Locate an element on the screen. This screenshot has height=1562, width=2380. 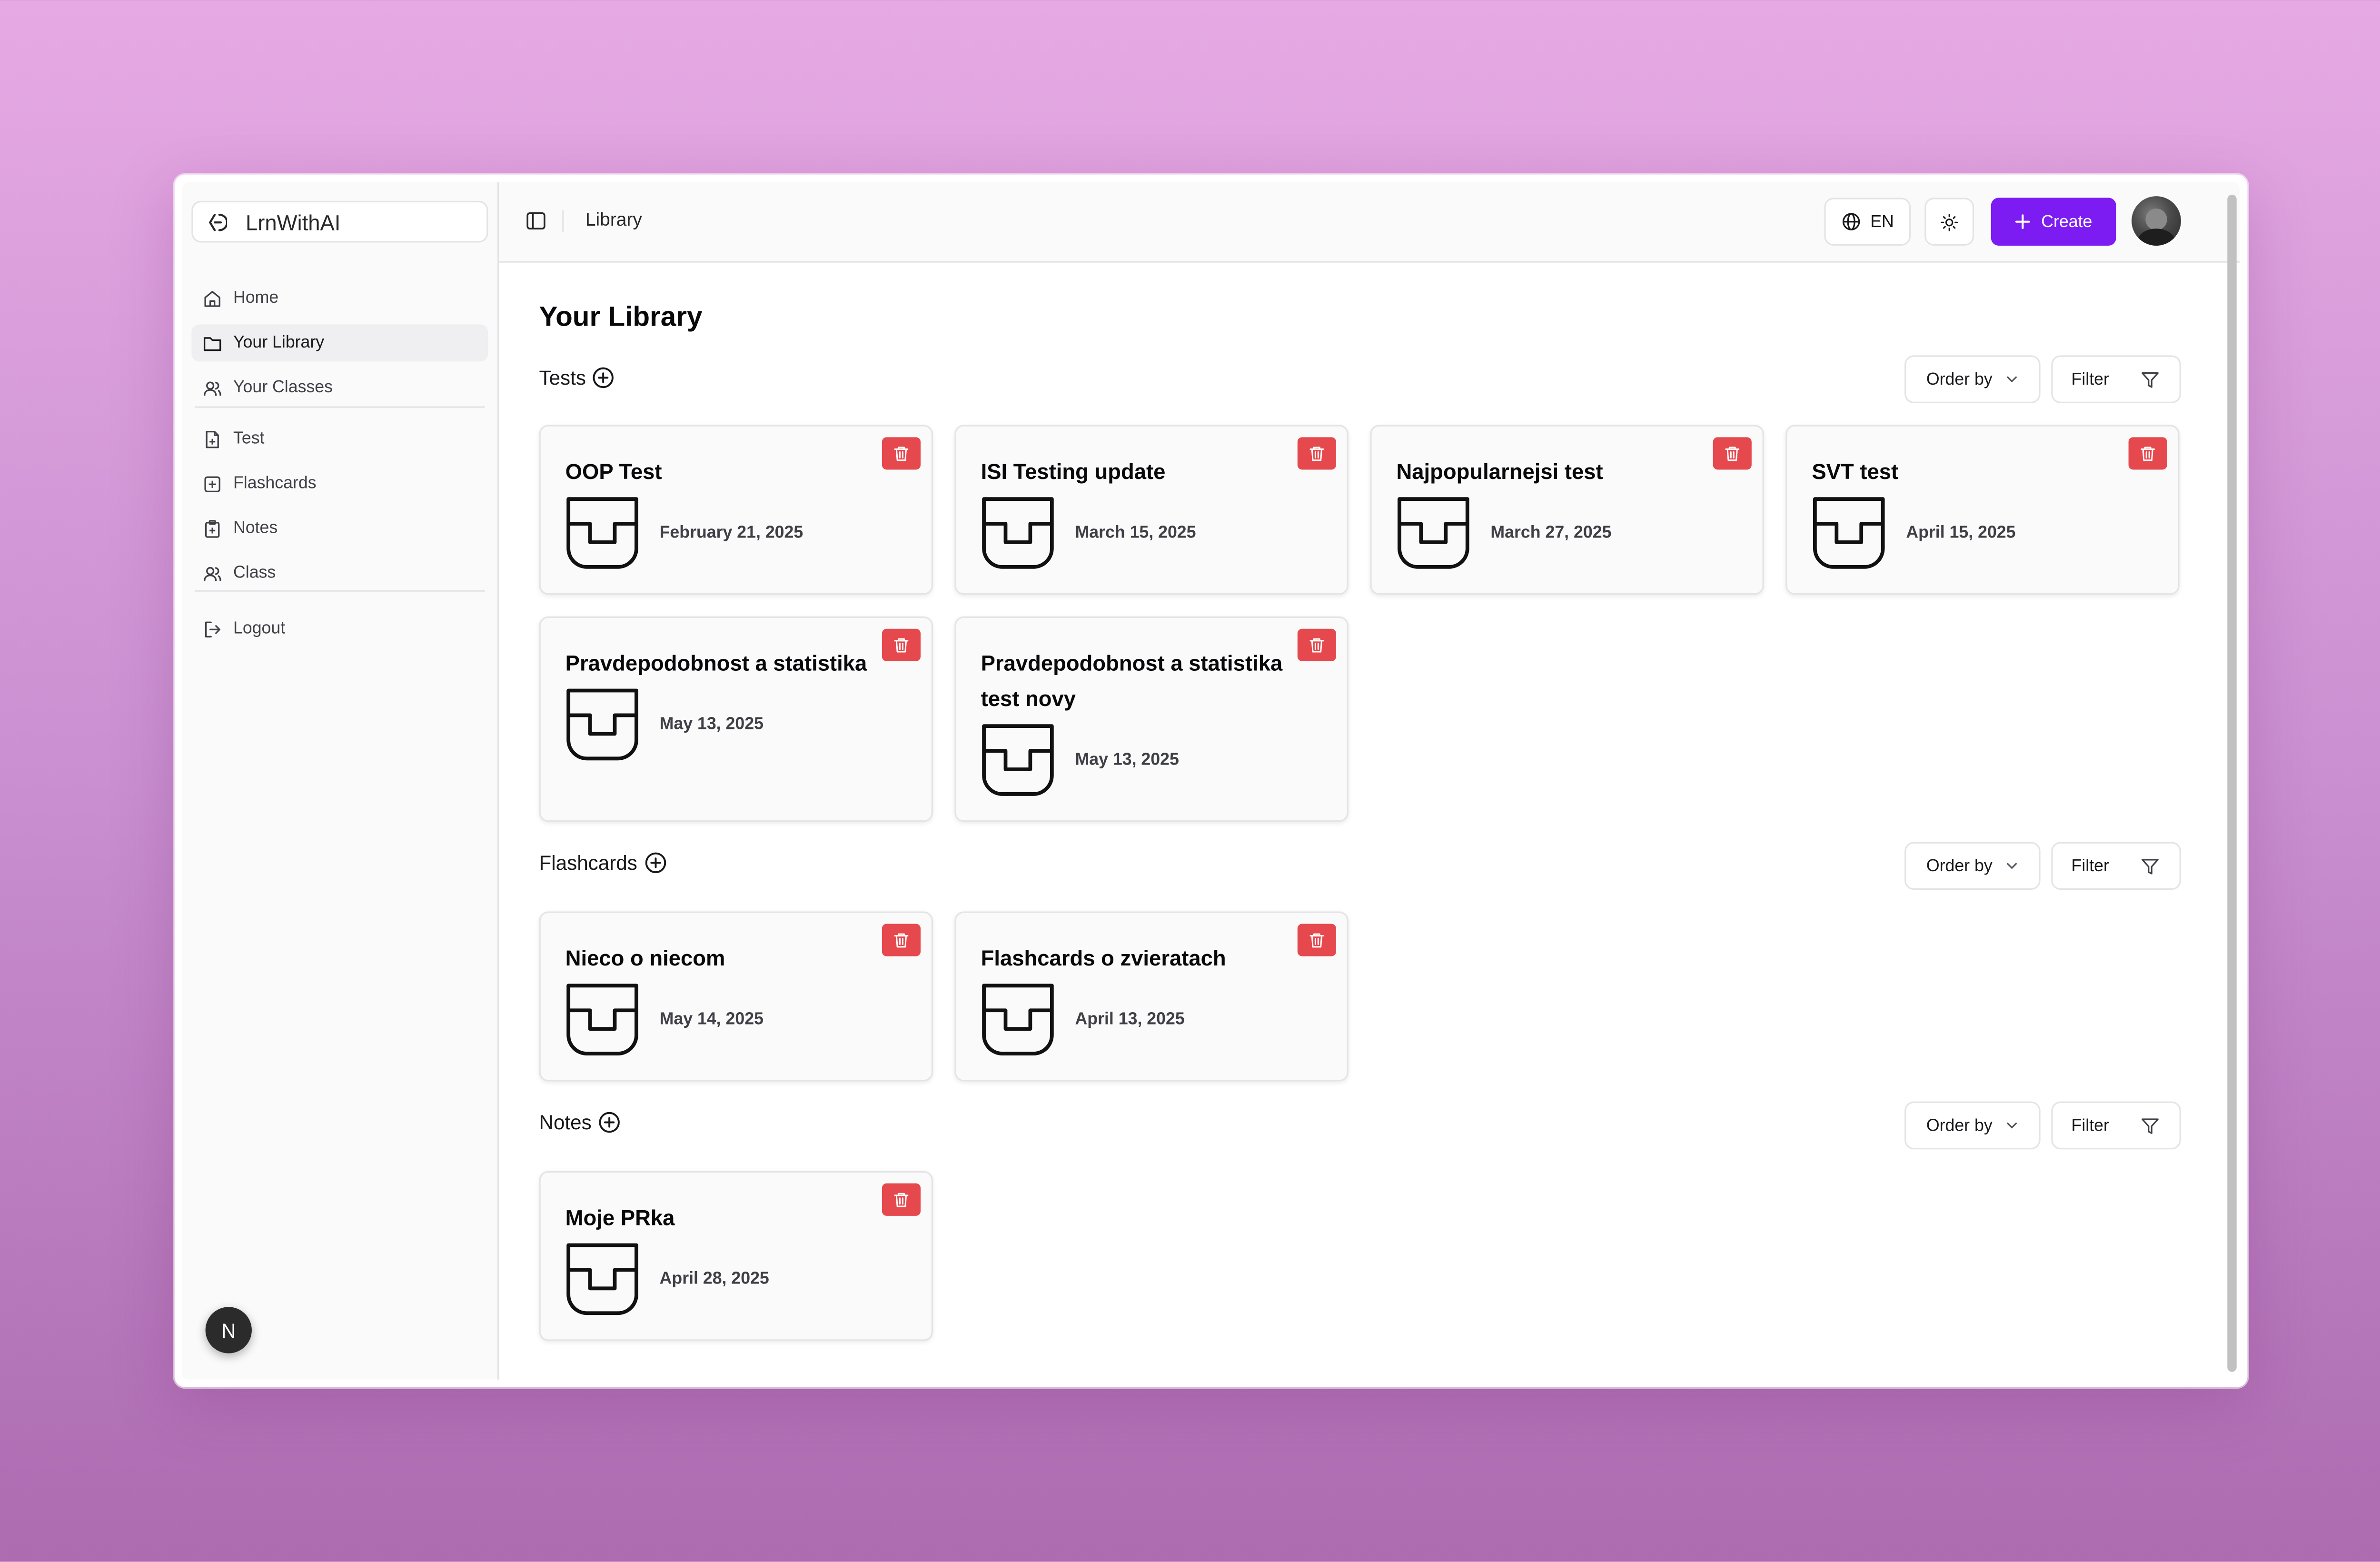
test-card: Najpopularnejsi test March 27, 2025 is located at coordinates (1567, 510).